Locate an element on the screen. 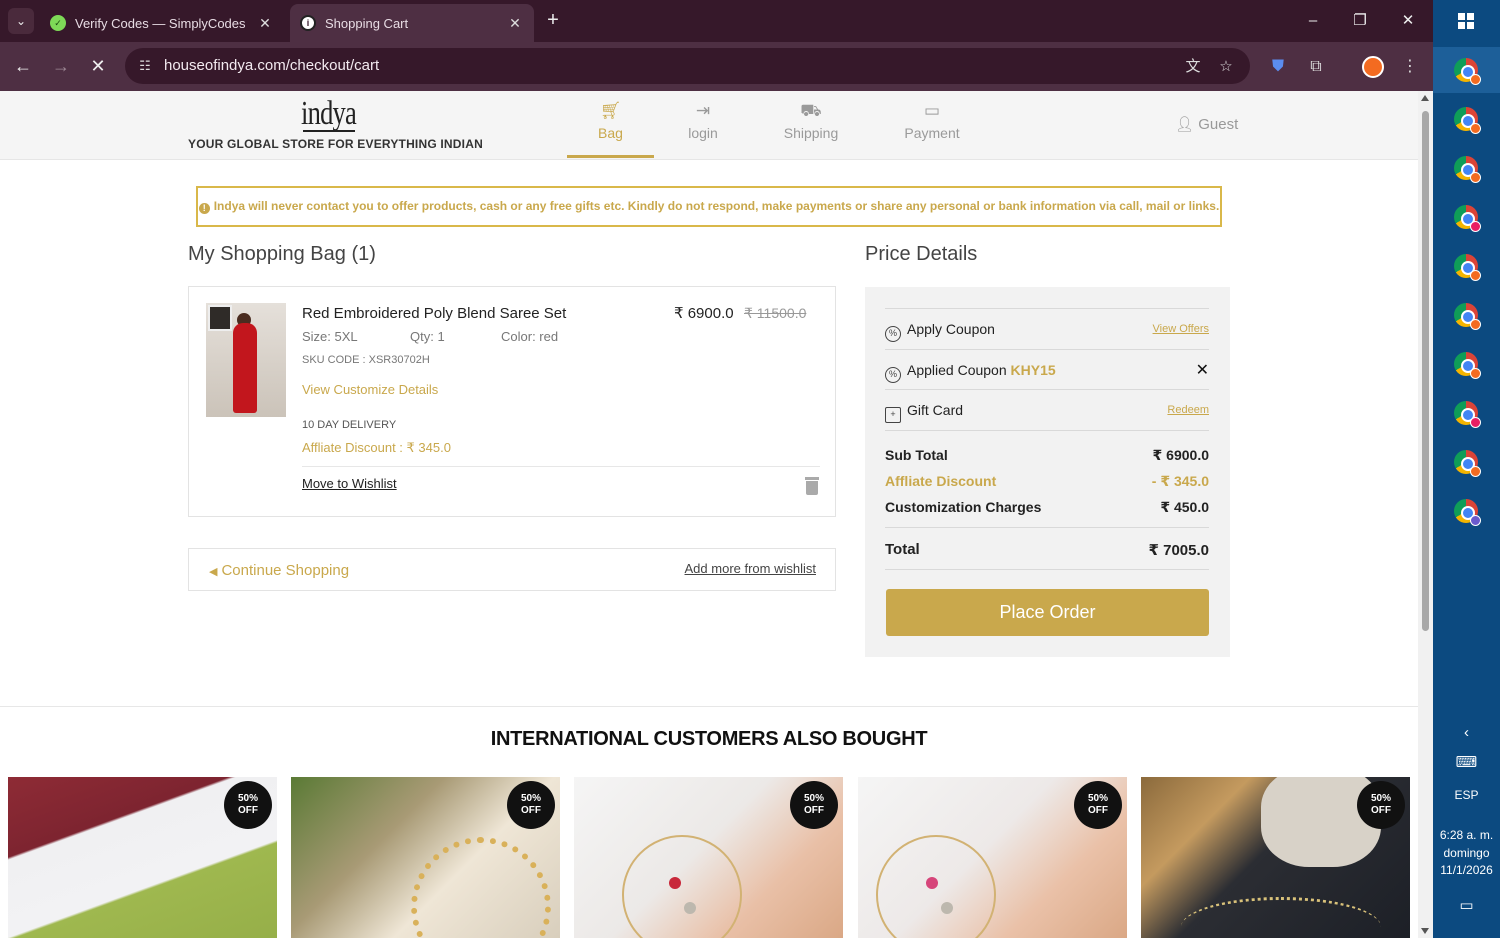 This screenshot has height=938, width=1500. language-indicator: ESP is located at coordinates (1466, 795).